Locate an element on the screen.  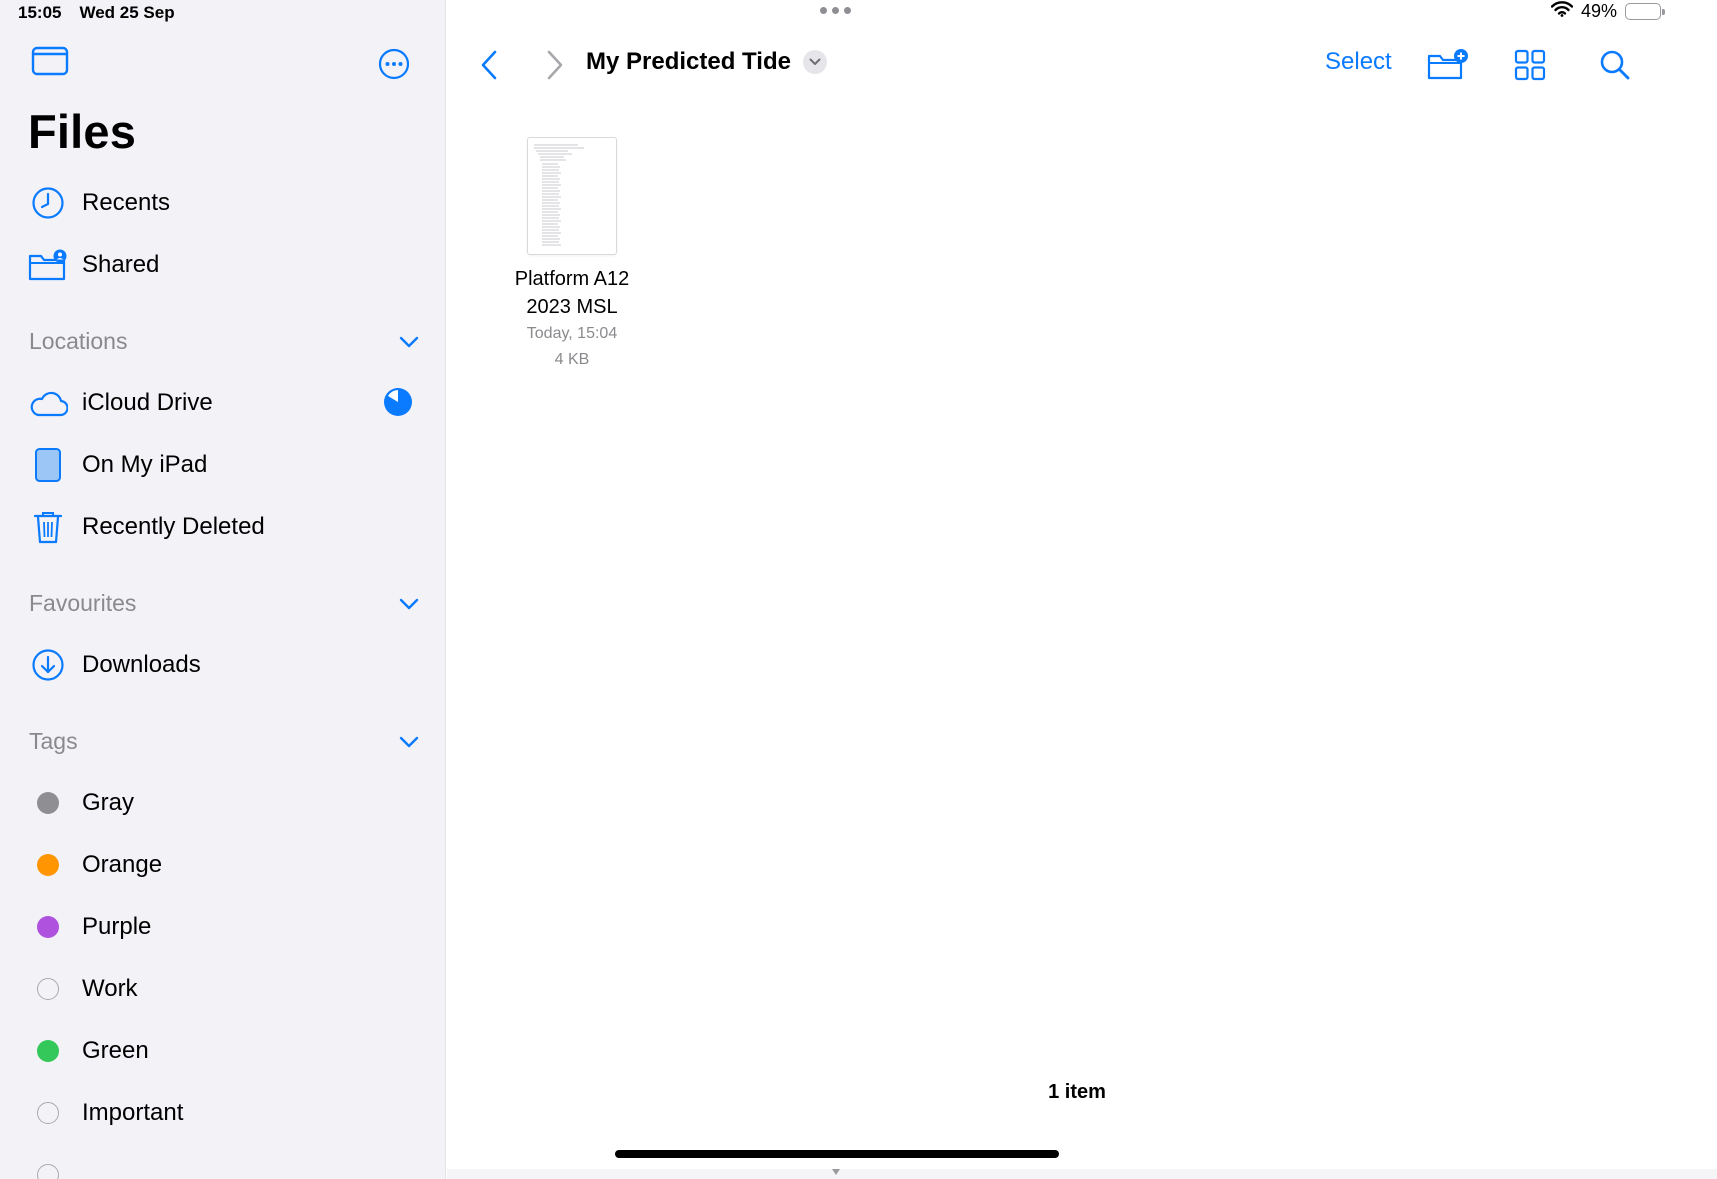
sidebar-item-downloads: Downloads is located at coordinates (223, 665).